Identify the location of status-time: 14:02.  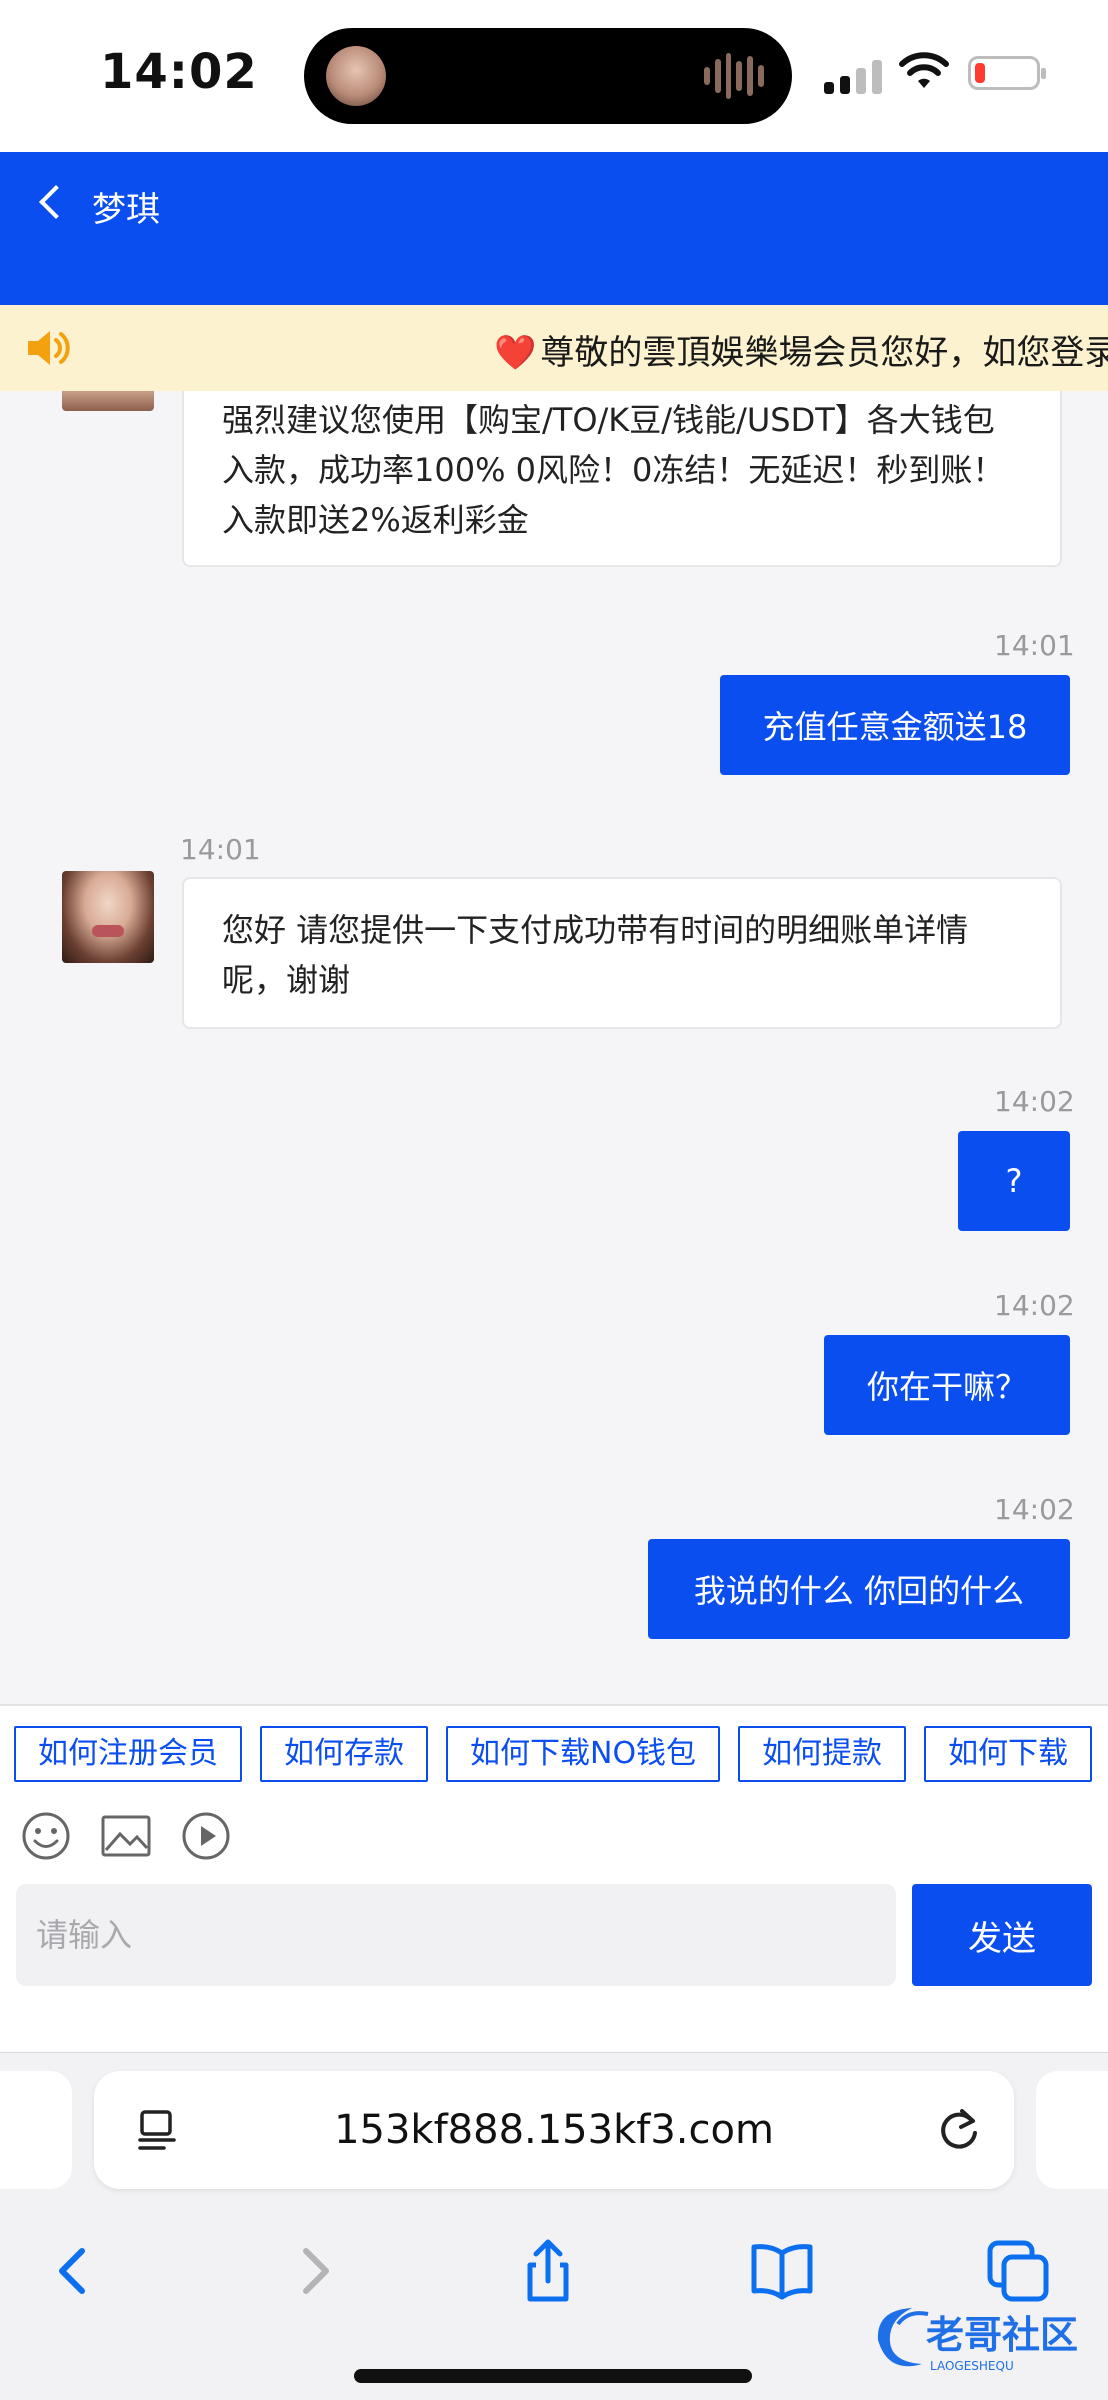
(179, 72).